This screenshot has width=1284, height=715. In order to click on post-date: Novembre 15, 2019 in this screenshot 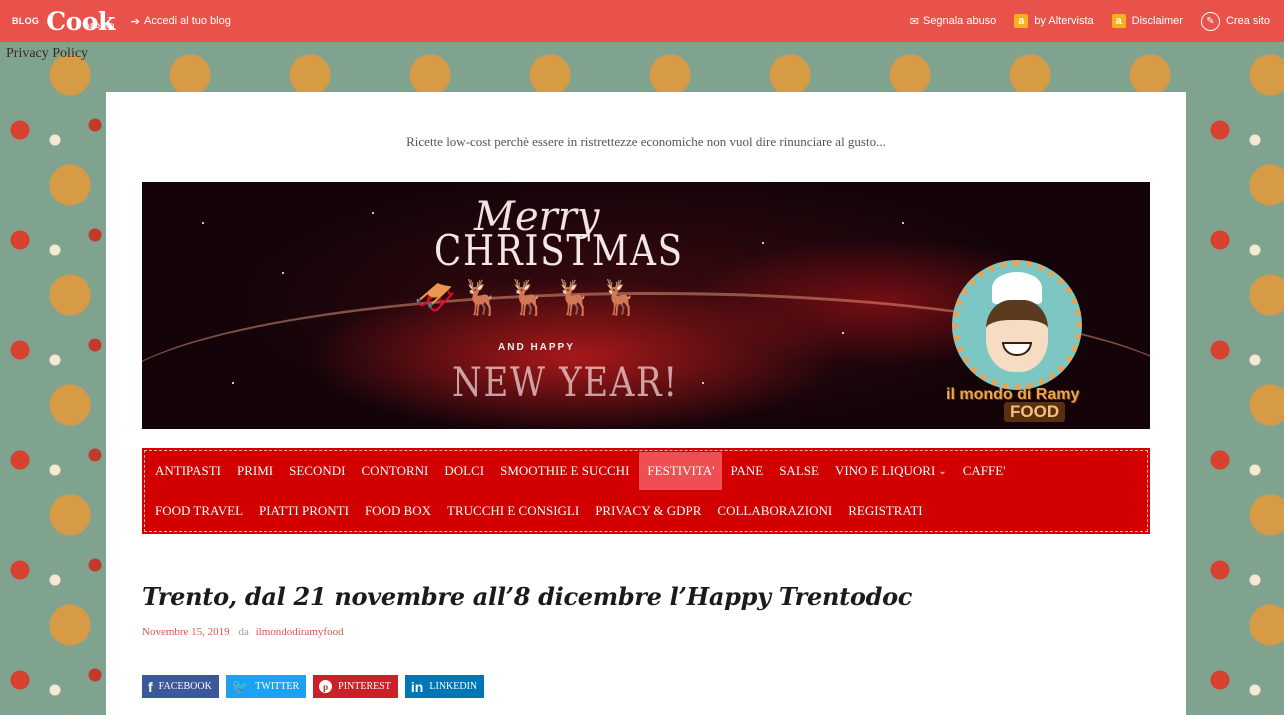, I will do `click(186, 632)`.